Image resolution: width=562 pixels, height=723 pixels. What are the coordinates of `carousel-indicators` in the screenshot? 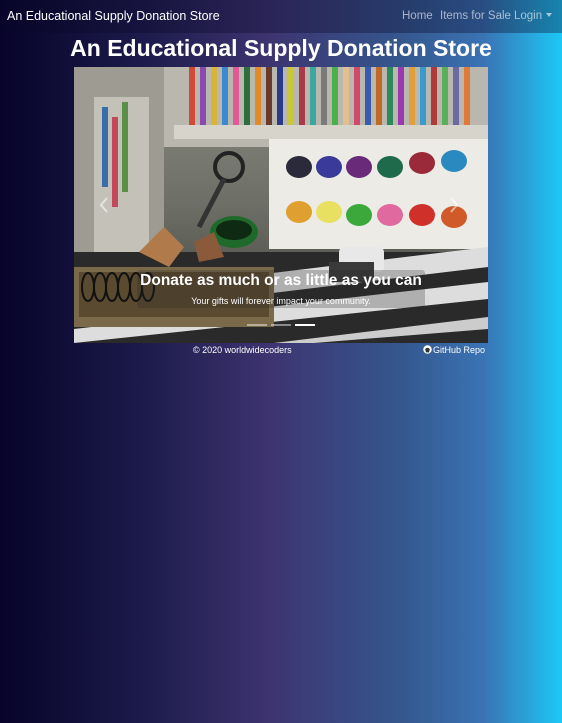 It's located at (281, 326).